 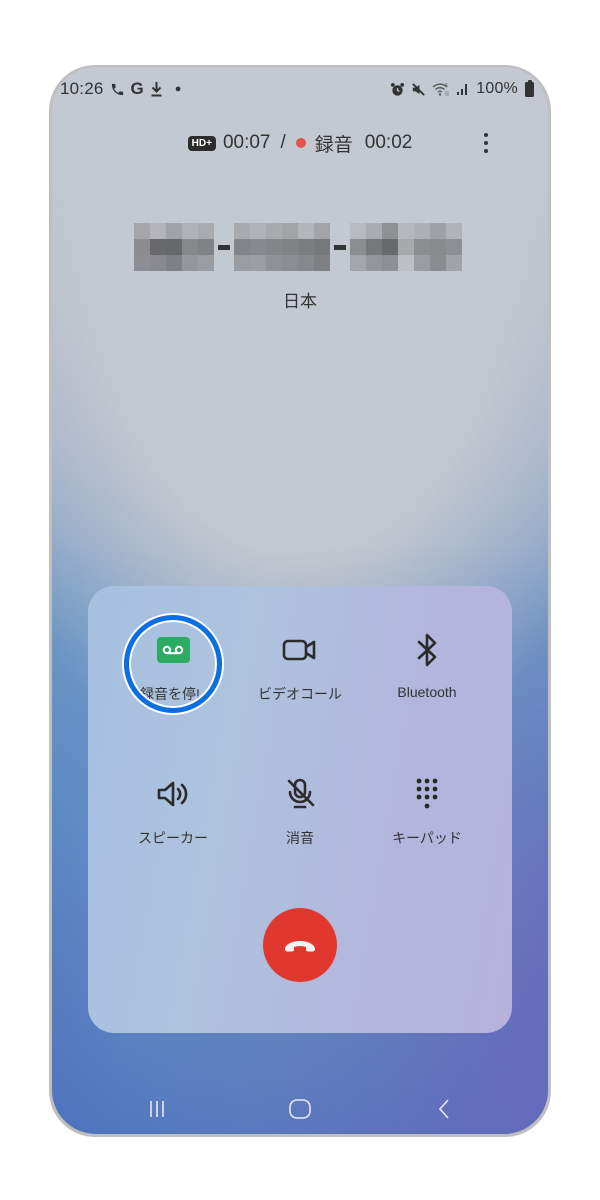 I want to click on signal-icon, so click(x=463, y=89).